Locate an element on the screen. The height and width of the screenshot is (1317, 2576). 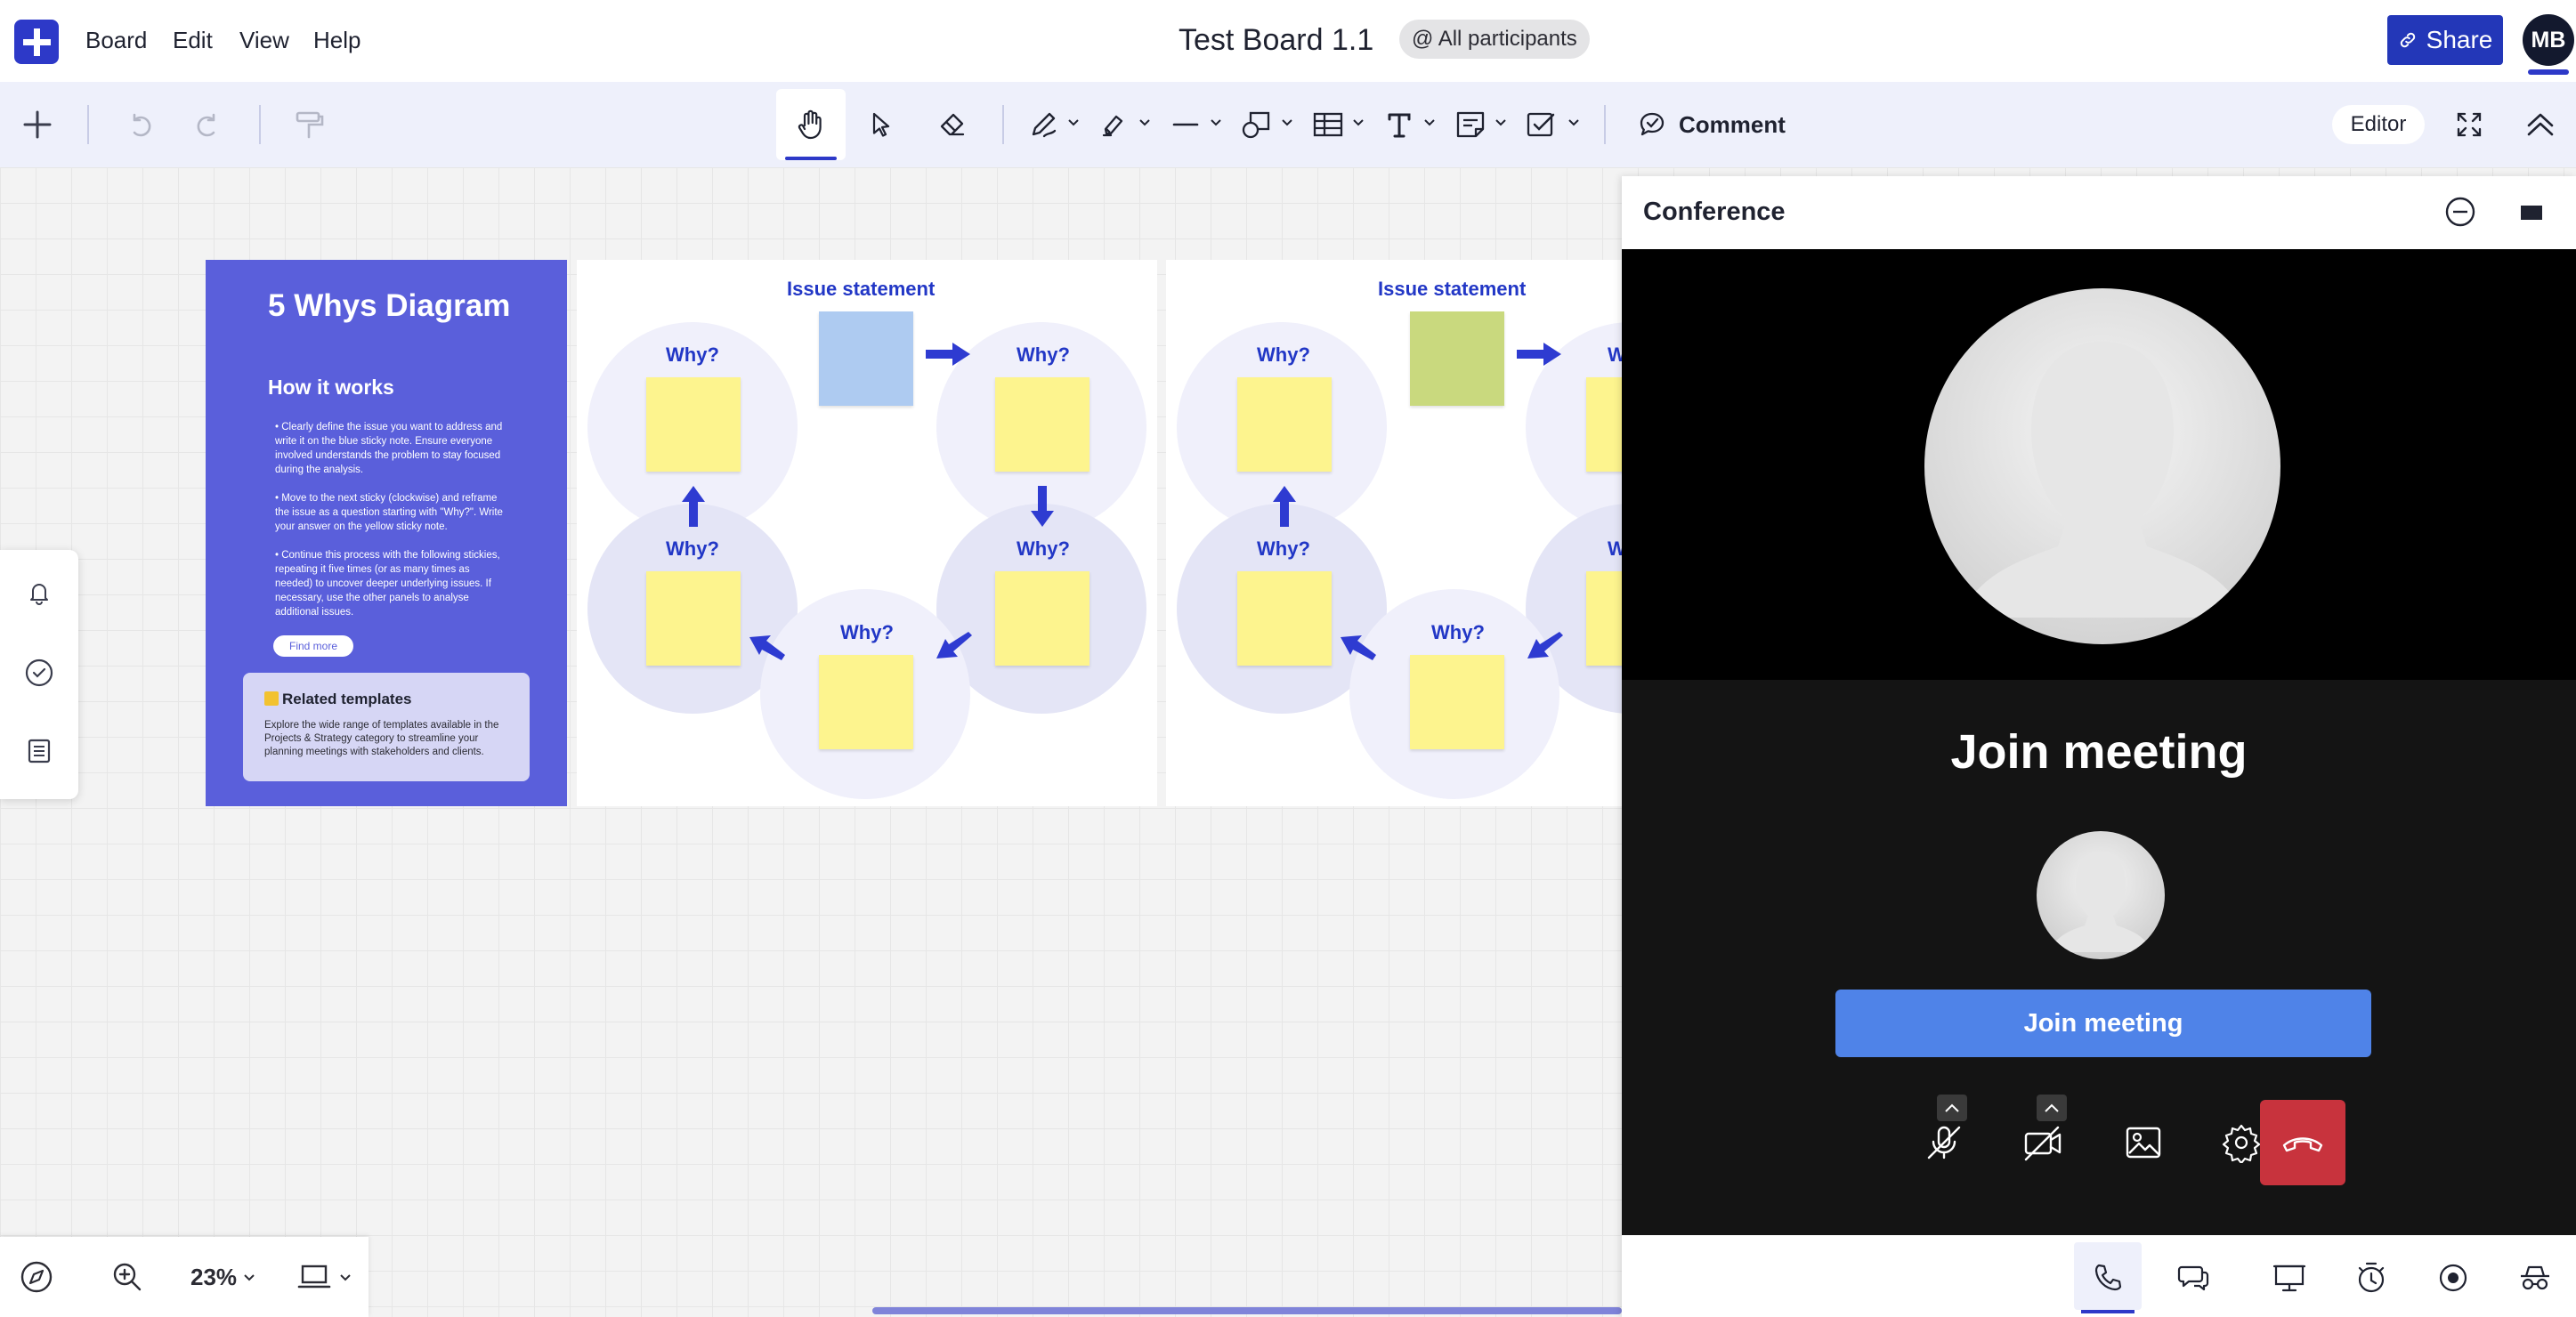
avatar-indicator is located at coordinates (2548, 72).